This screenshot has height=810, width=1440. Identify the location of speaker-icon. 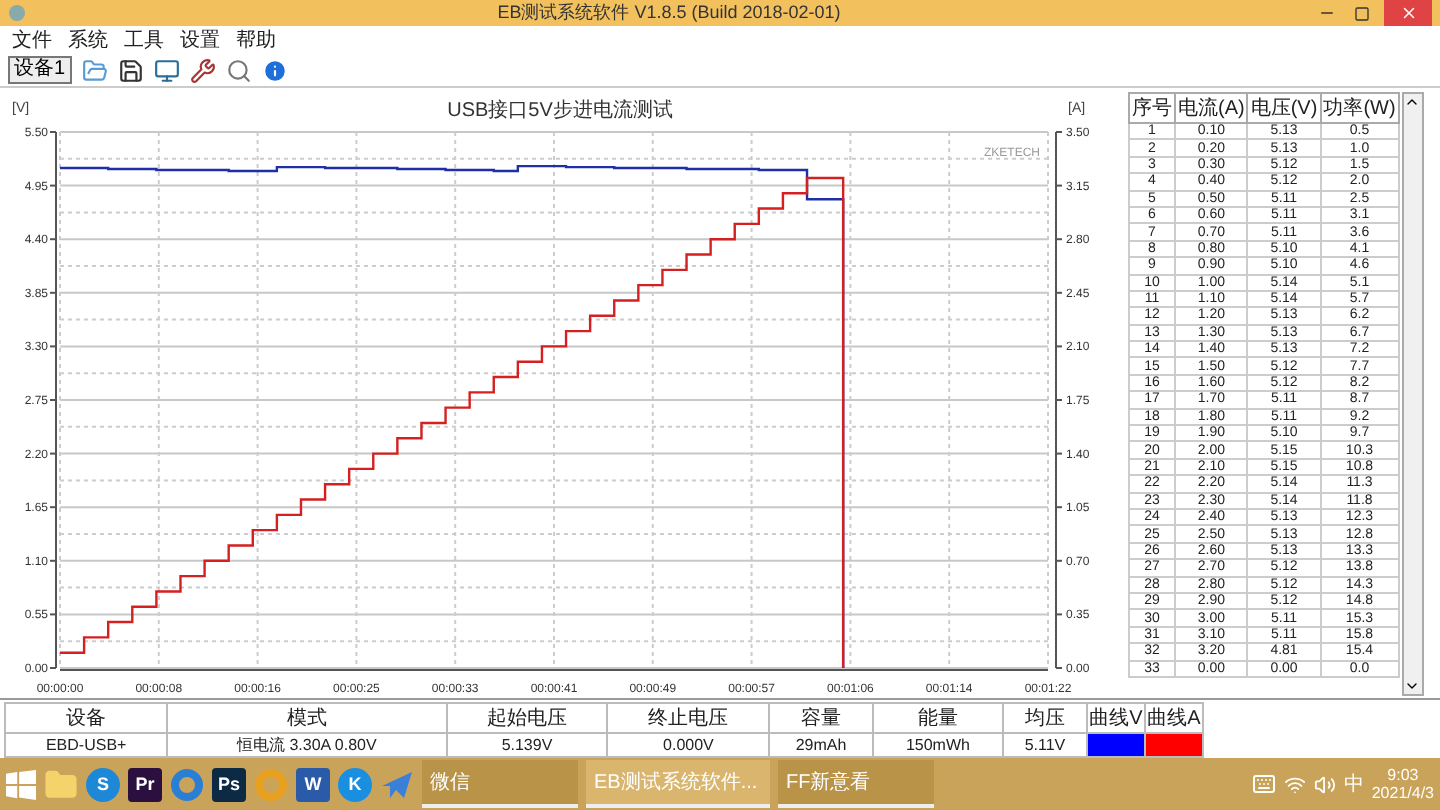
(1324, 784).